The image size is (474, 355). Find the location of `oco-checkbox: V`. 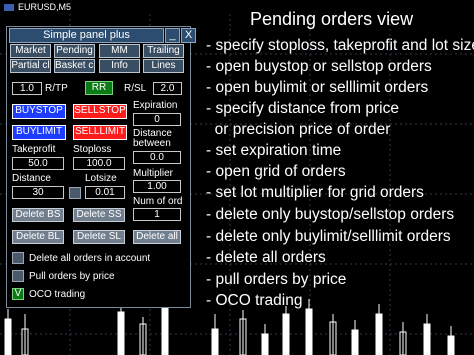

oco-checkbox: V is located at coordinates (18, 294).